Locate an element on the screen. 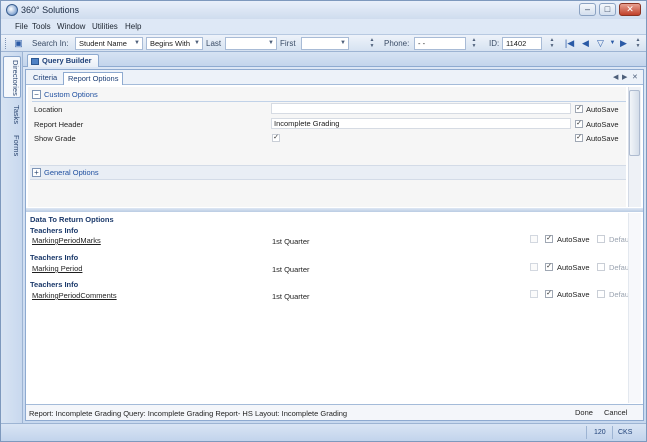 The width and height of the screenshot is (647, 442). marking-period-comments-value: 1st Quarter is located at coordinates (291, 296).